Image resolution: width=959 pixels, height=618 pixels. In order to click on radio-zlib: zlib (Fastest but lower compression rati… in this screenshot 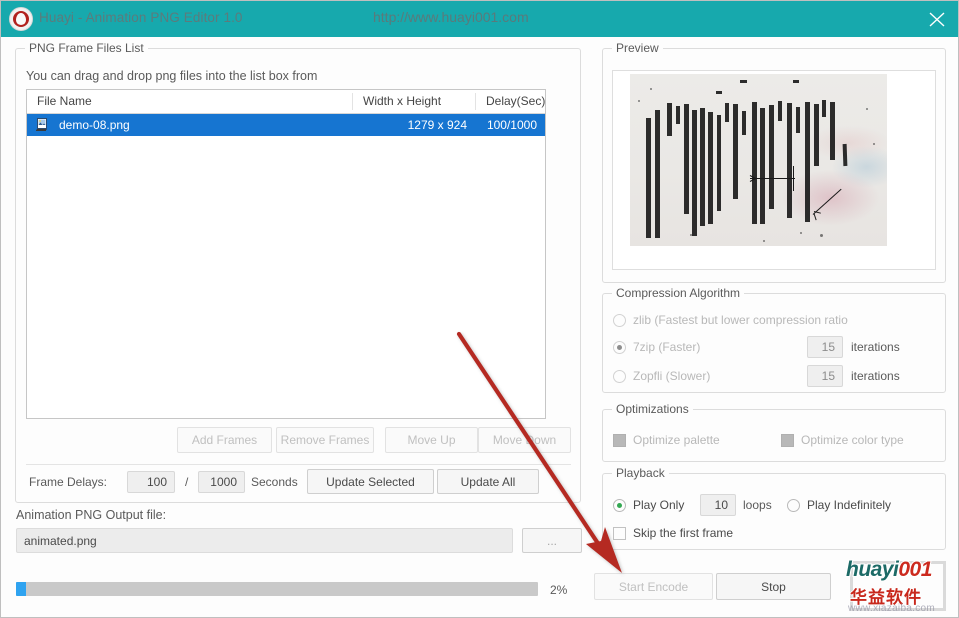, I will do `click(730, 320)`.